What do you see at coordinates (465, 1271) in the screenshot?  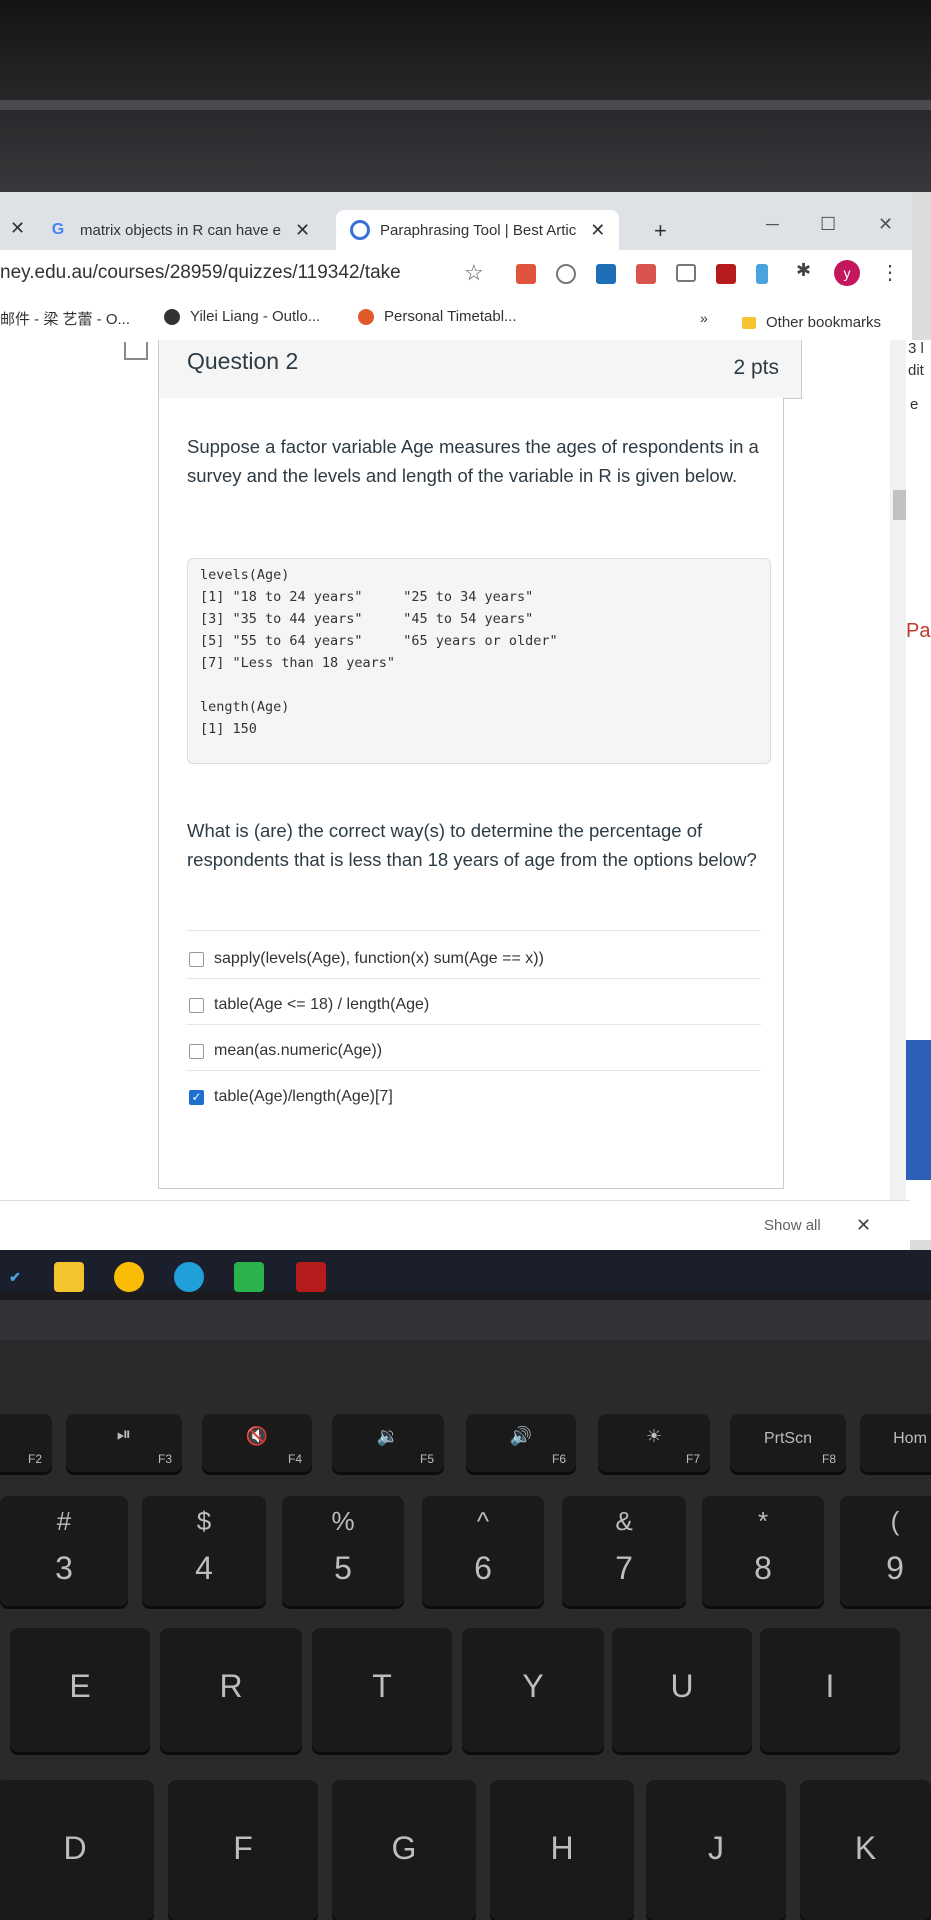 I see `taskbar: ✔` at bounding box center [465, 1271].